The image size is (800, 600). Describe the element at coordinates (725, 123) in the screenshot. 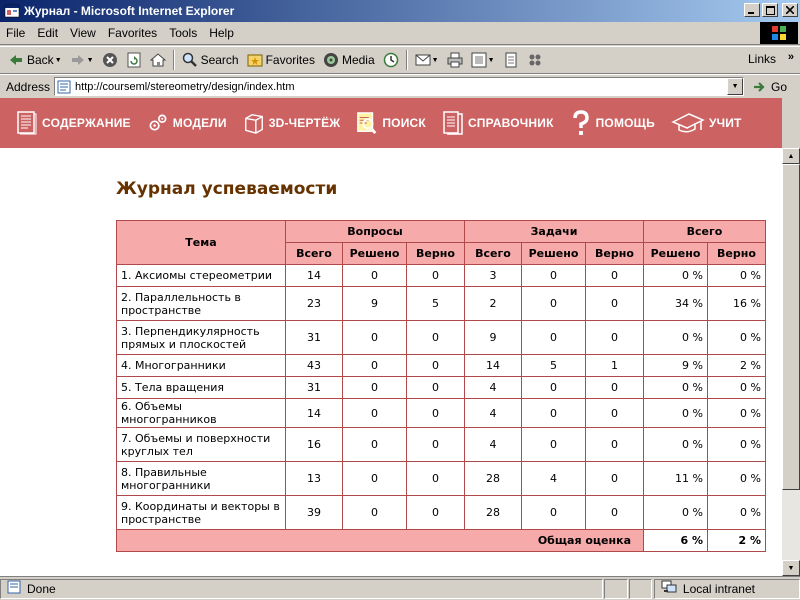

I see `nav-teacher-label: УЧИТ` at that location.